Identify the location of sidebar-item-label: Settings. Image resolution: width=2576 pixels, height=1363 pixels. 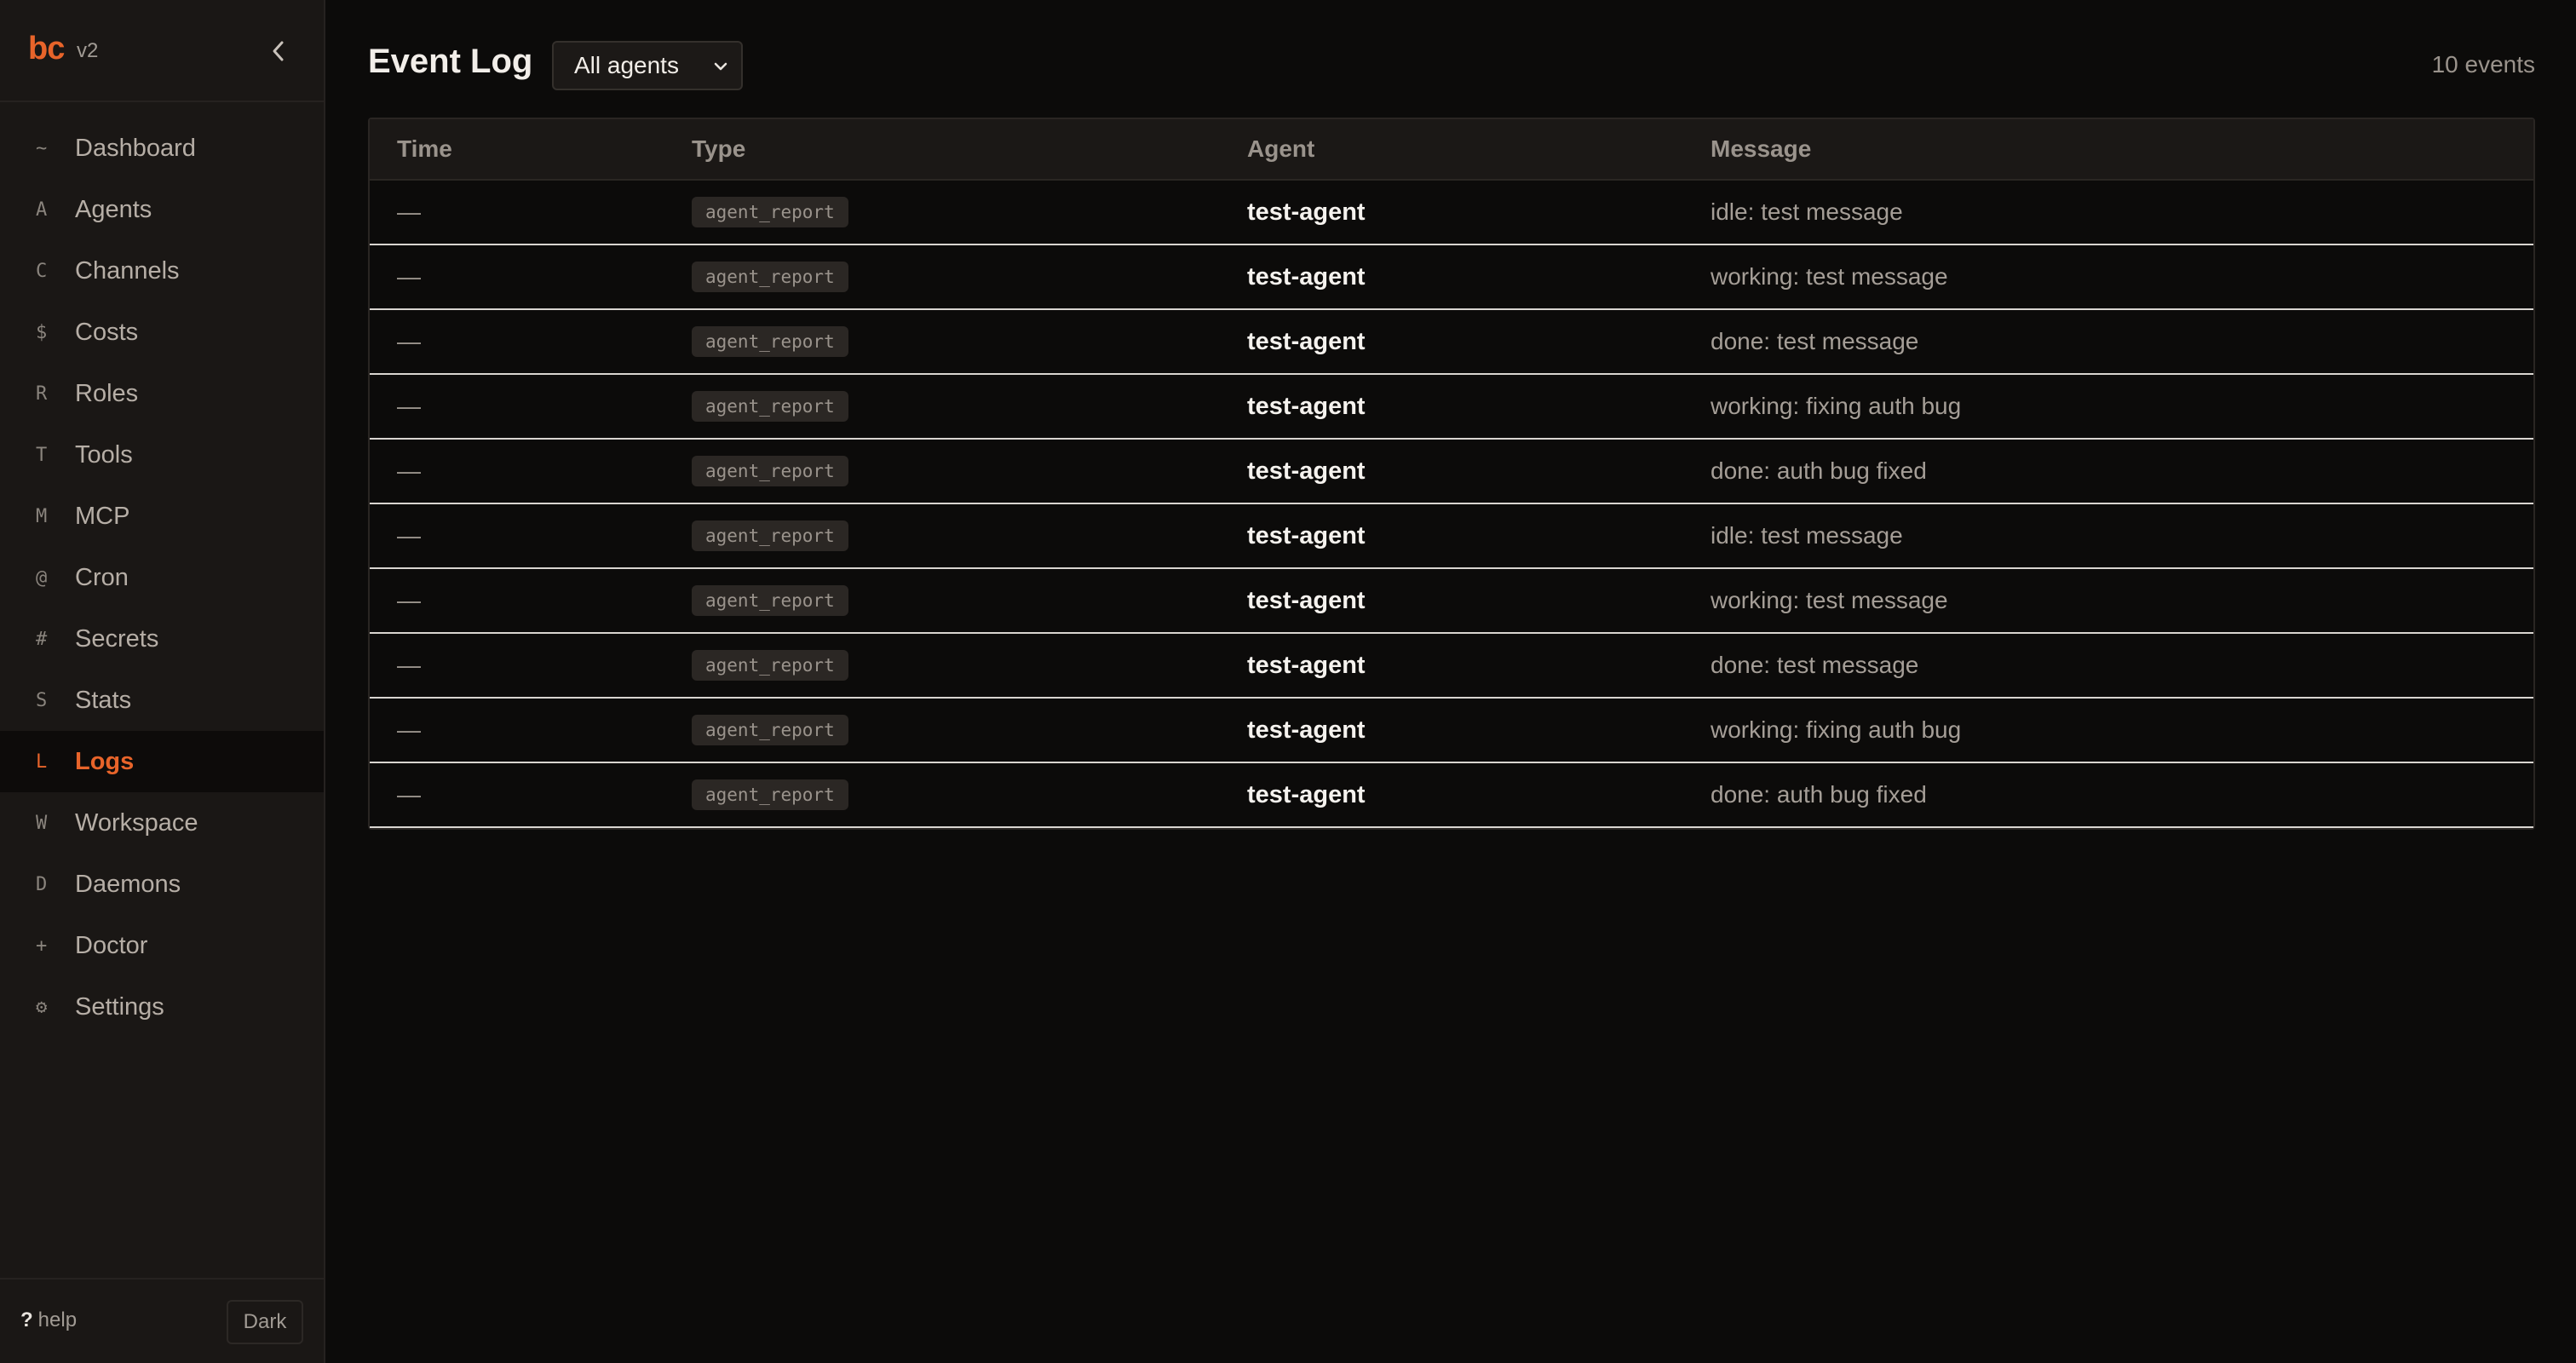
(120, 1007).